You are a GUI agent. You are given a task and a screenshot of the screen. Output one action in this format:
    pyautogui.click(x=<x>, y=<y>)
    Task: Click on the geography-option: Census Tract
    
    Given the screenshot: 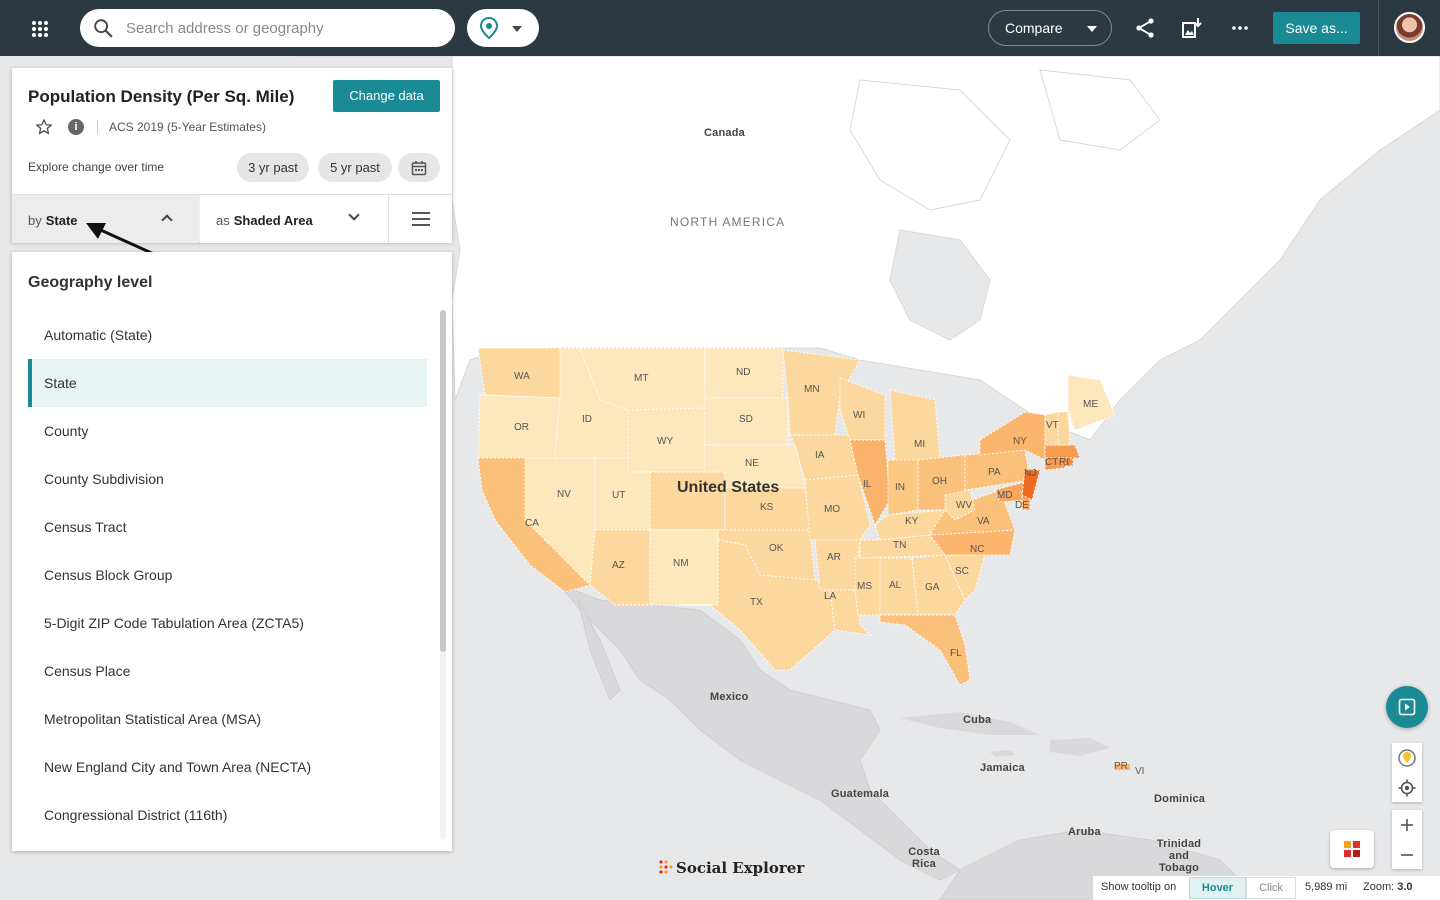 What is the action you would take?
    pyautogui.click(x=227, y=527)
    